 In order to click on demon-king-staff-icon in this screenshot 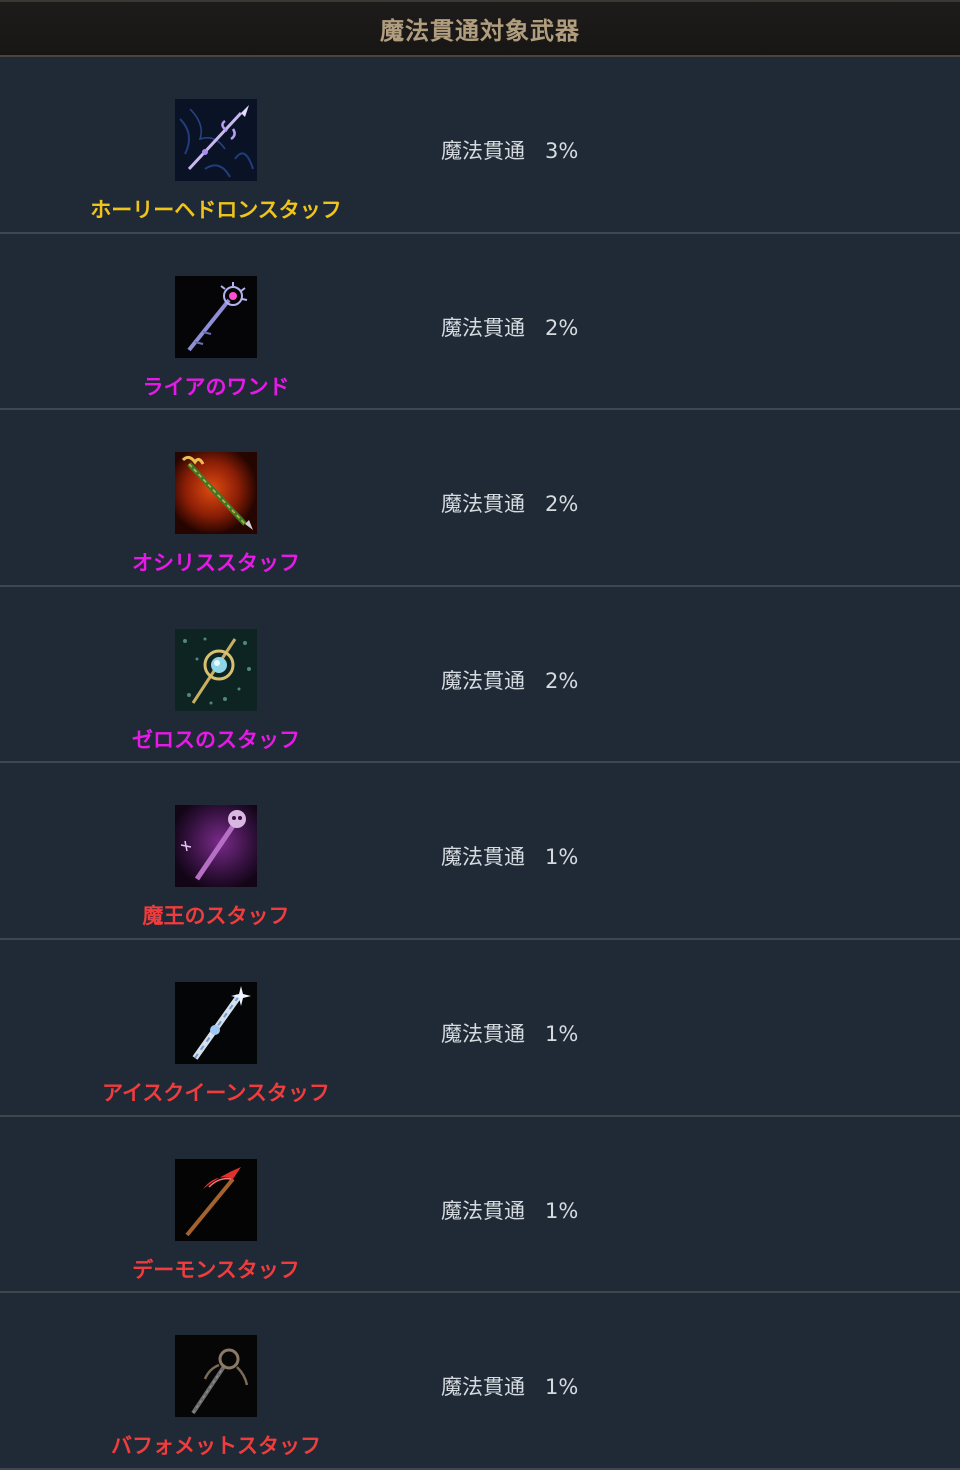, I will do `click(216, 846)`.